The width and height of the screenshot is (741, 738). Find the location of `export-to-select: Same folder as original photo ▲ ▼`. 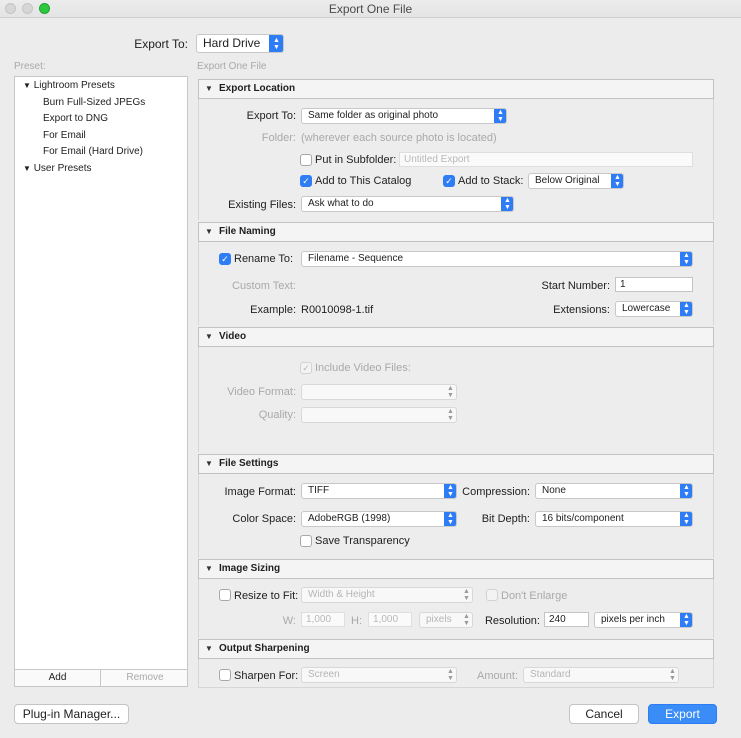

export-to-select: Same folder as original photo ▲ ▼ is located at coordinates (404, 116).